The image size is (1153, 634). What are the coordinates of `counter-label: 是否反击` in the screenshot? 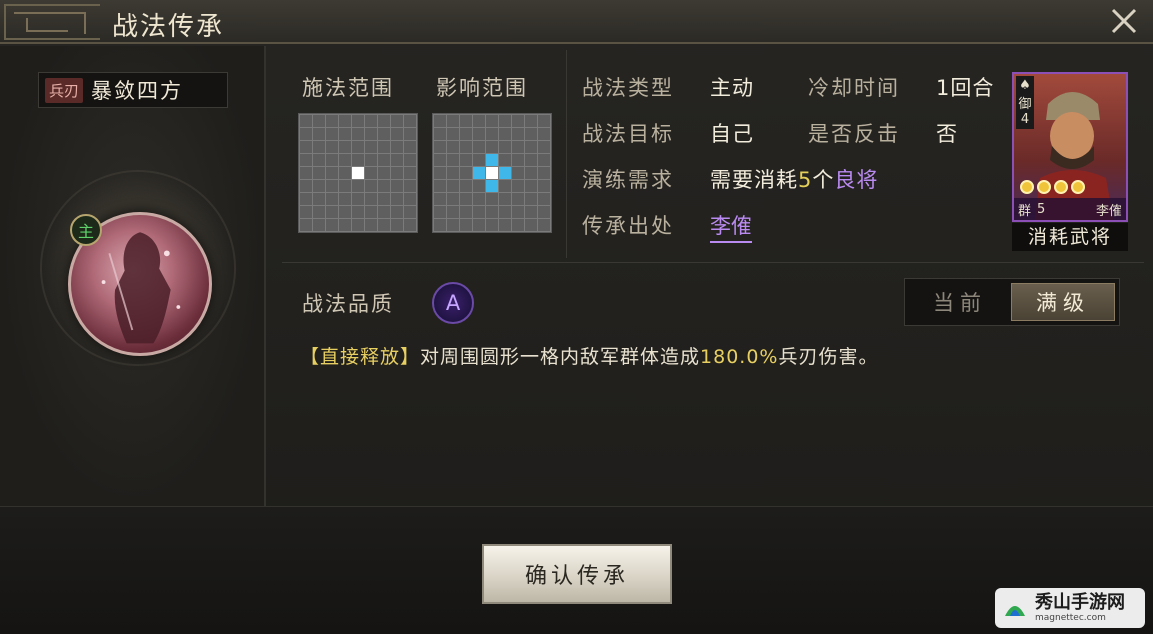 It's located at (854, 134).